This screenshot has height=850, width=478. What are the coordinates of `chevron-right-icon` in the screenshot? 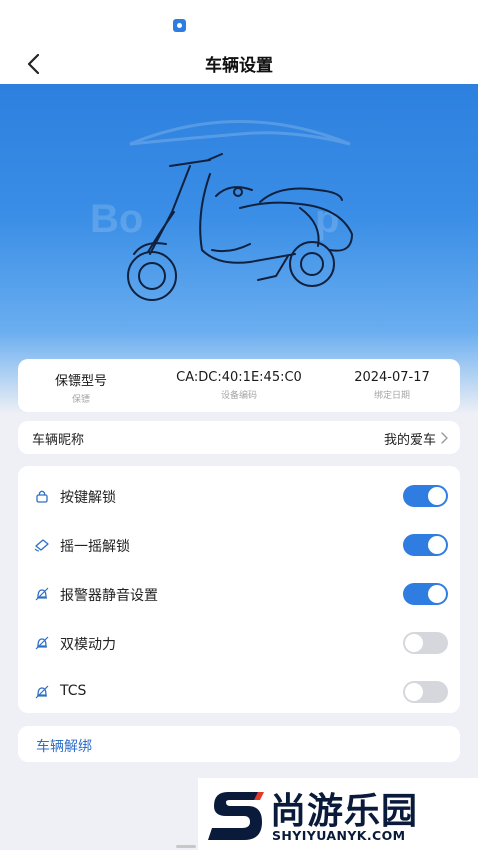 It's located at (444, 438).